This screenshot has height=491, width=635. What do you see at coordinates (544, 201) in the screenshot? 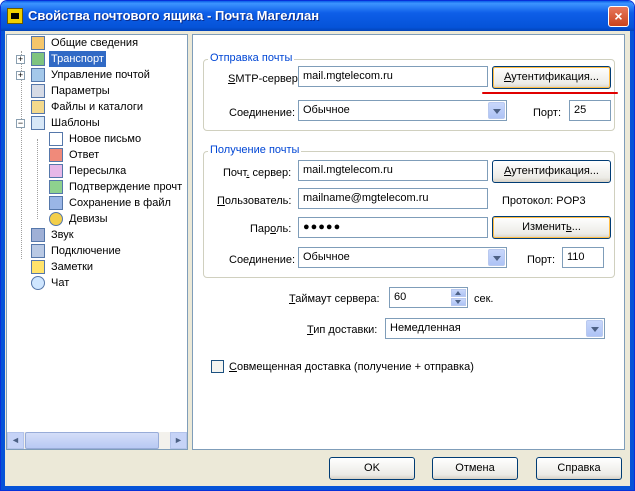
I see `protocol-label: Протокол: POP3` at bounding box center [544, 201].